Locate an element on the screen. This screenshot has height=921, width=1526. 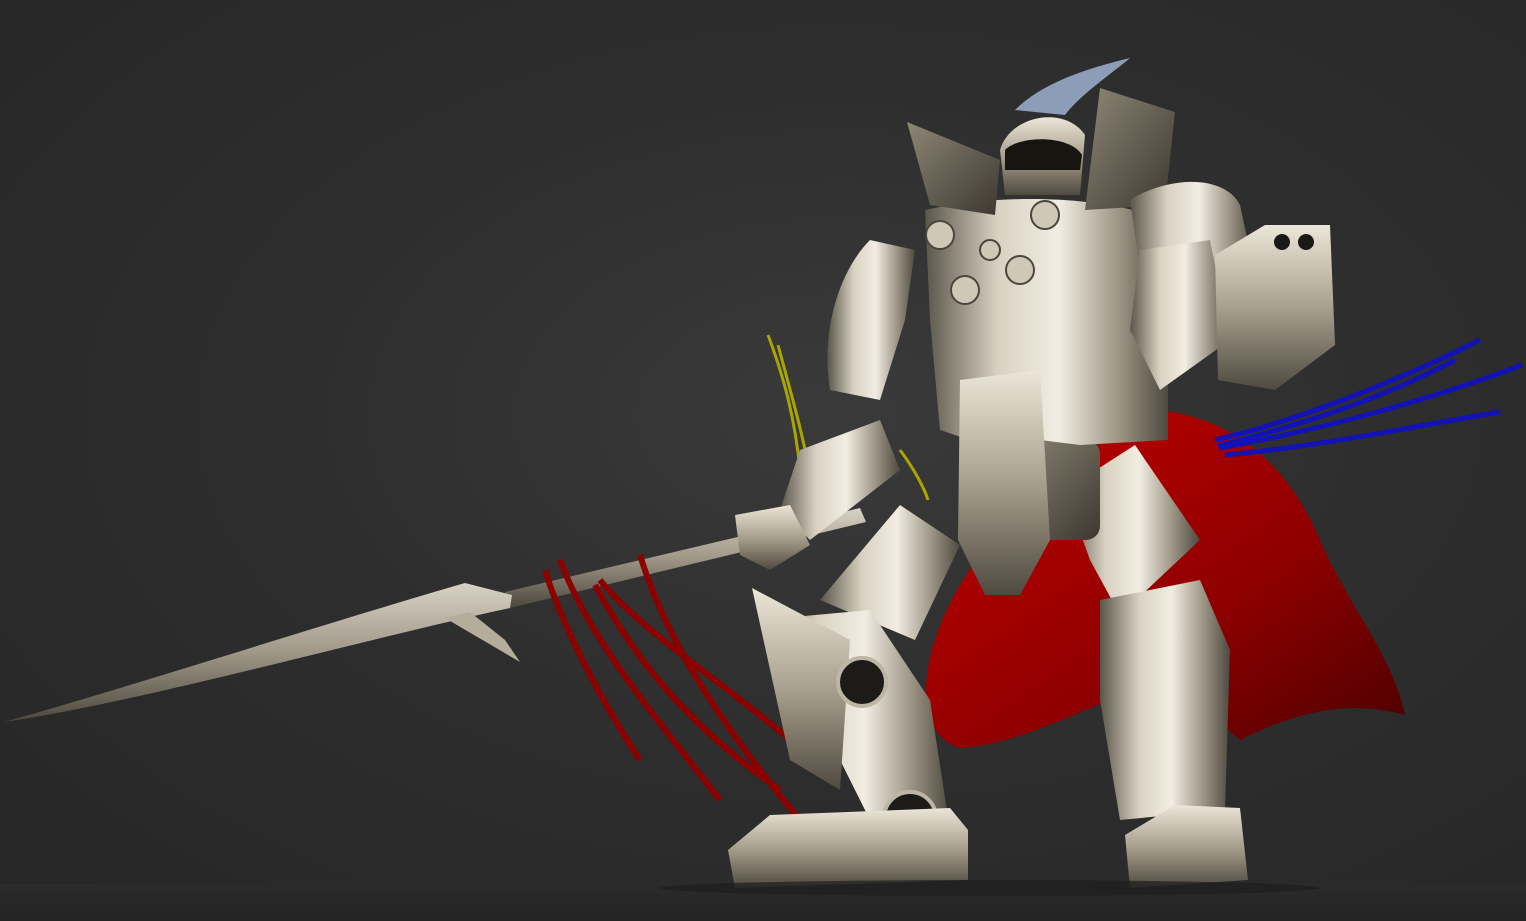
contact-shadow is located at coordinates (990, 888).